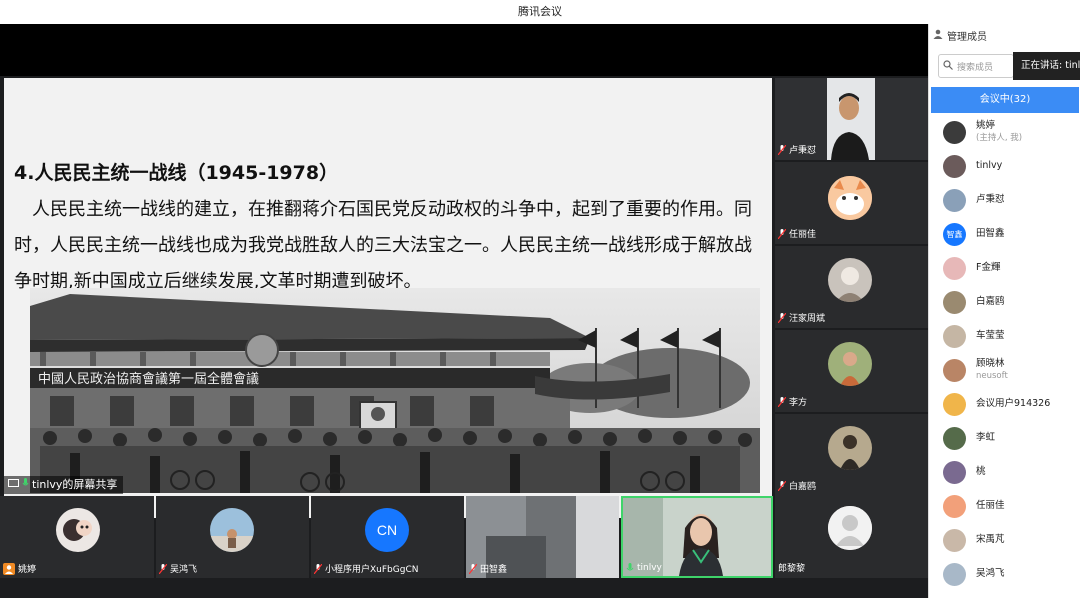 The width and height of the screenshot is (1080, 598). I want to click on member-item: 智鑫 田智鑫, so click(1011, 234).